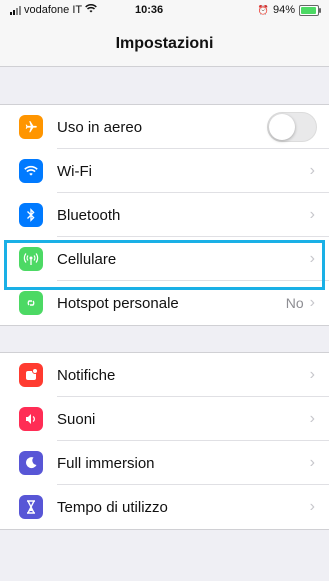  What do you see at coordinates (118, 303) in the screenshot?
I see `settings-row-label: Hotspot personale` at bounding box center [118, 303].